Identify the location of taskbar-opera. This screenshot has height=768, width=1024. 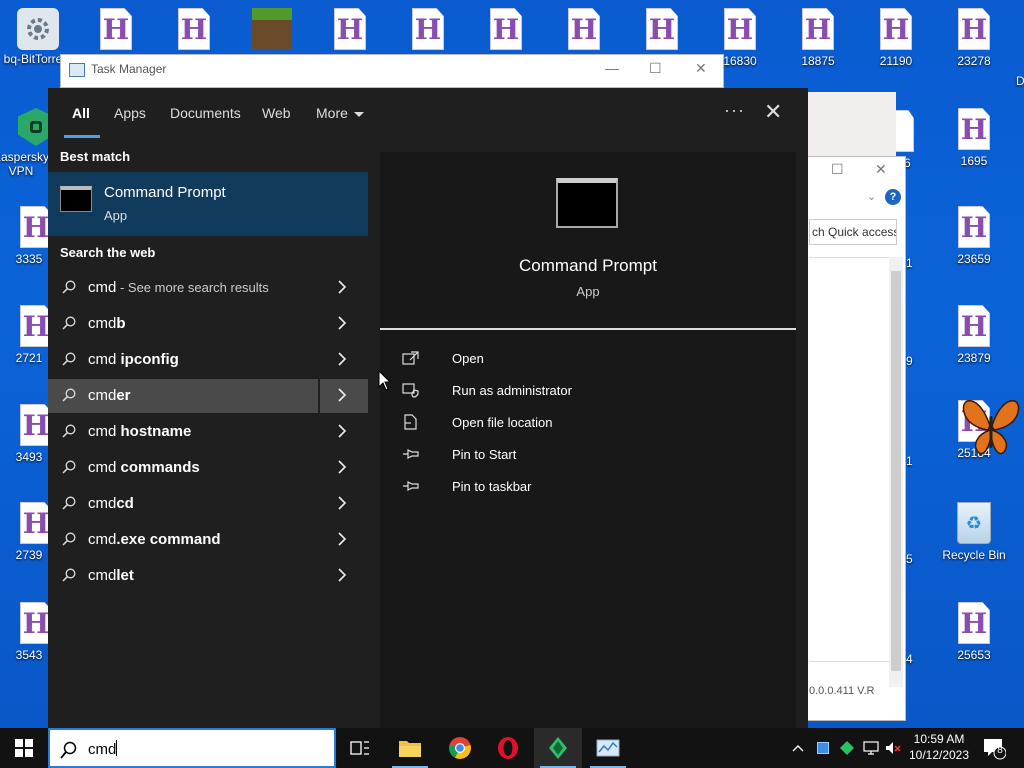
(508, 748).